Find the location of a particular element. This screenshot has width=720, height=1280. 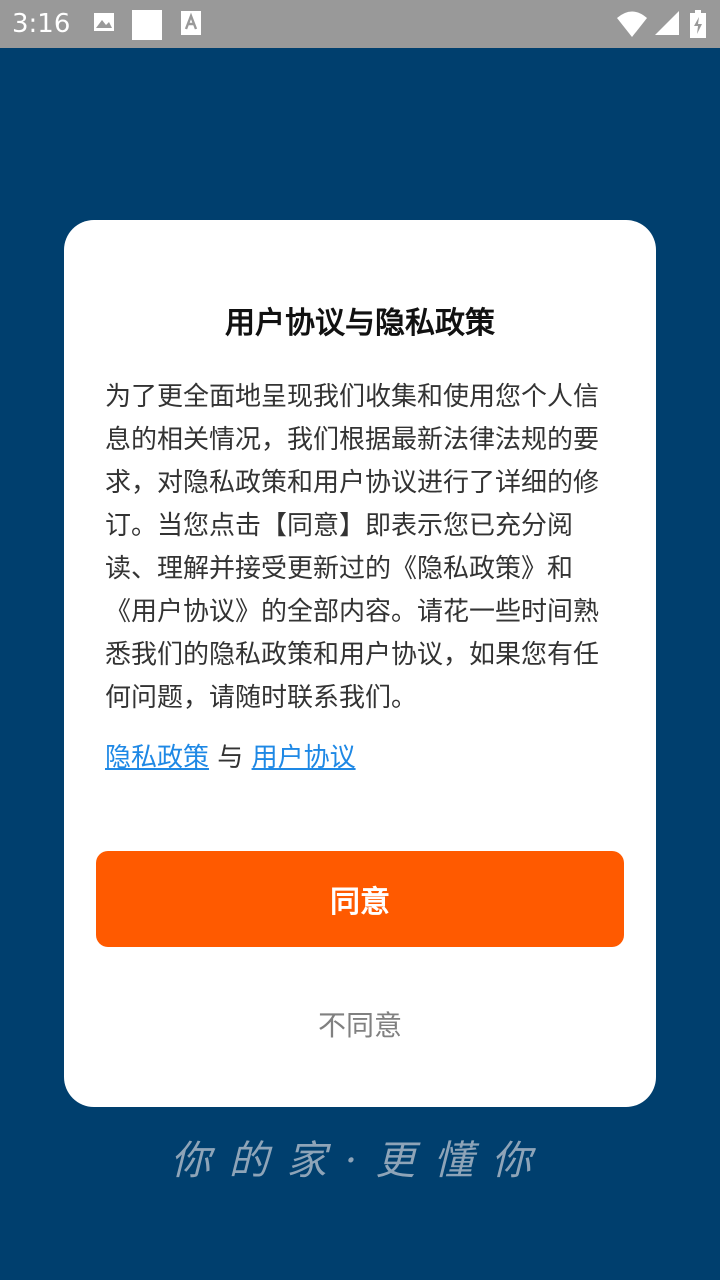

brand-slogan: 你的家·更懂你 is located at coordinates (360, 1161).